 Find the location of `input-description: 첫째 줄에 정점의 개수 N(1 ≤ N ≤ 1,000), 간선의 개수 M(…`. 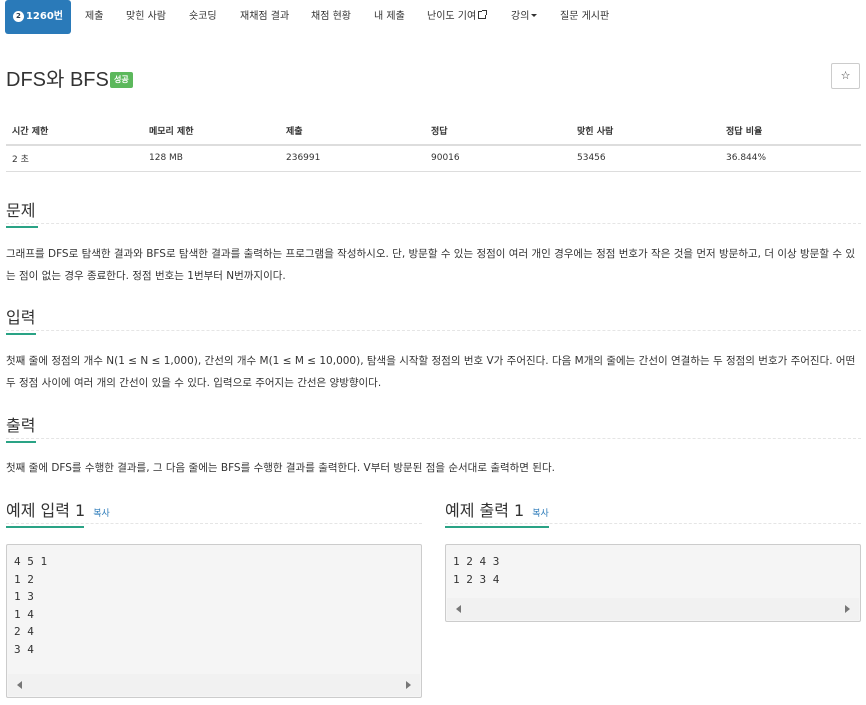

input-description: 첫째 줄에 정점의 개수 N(1 ≤ N ≤ 1,000), 간선의 개수 M(… is located at coordinates (431, 372).